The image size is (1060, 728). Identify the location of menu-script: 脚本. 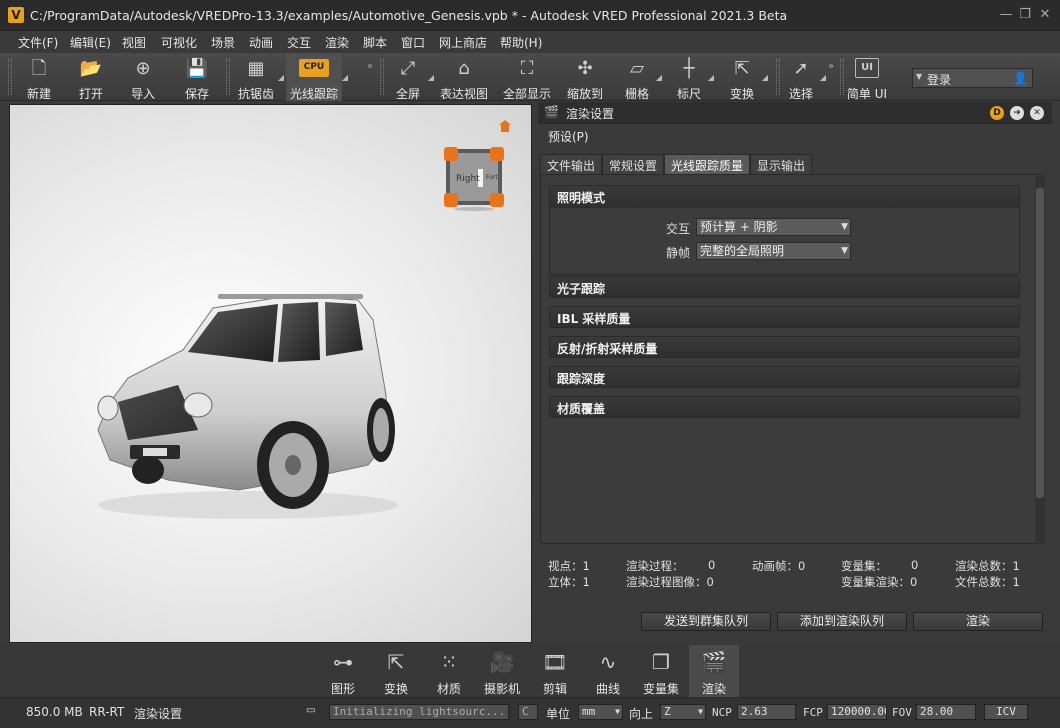
(375, 42).